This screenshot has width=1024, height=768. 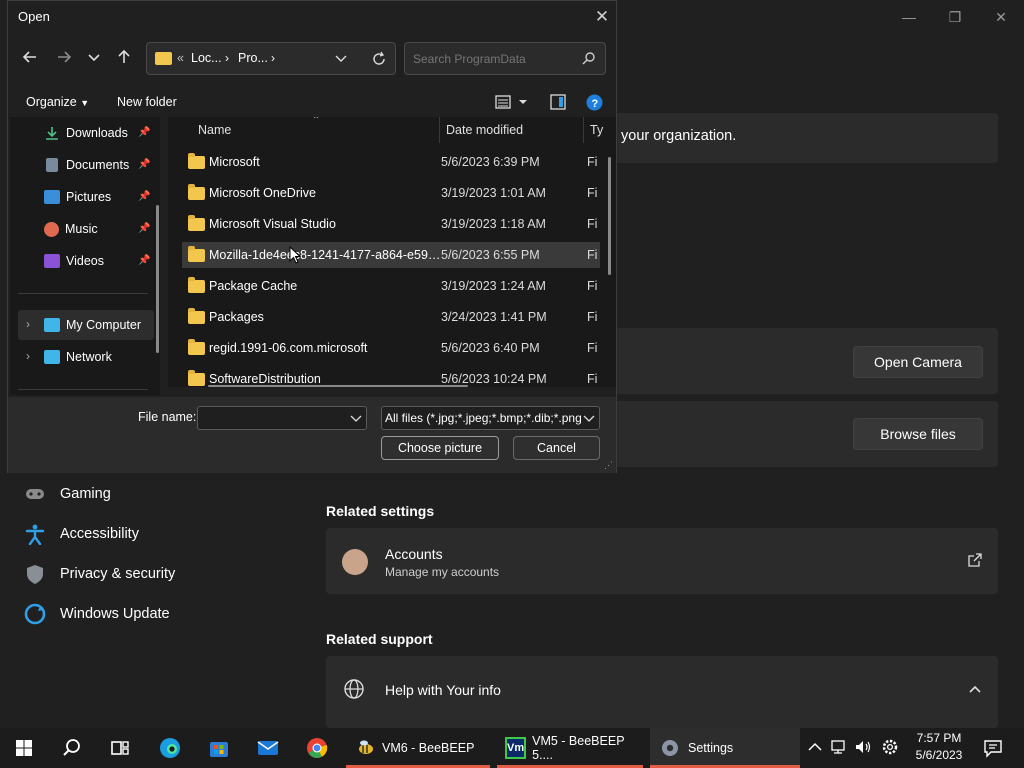 What do you see at coordinates (662, 692) in the screenshot?
I see `help-card: Help with Your info` at bounding box center [662, 692].